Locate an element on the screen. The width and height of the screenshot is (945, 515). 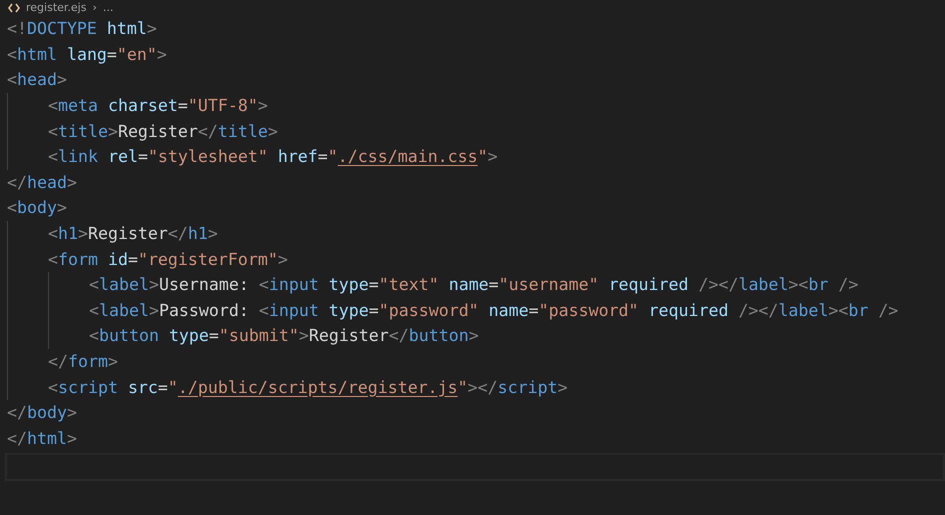
code-line: <script src="./public/scripts/register.js"></script> is located at coordinates (308, 387).